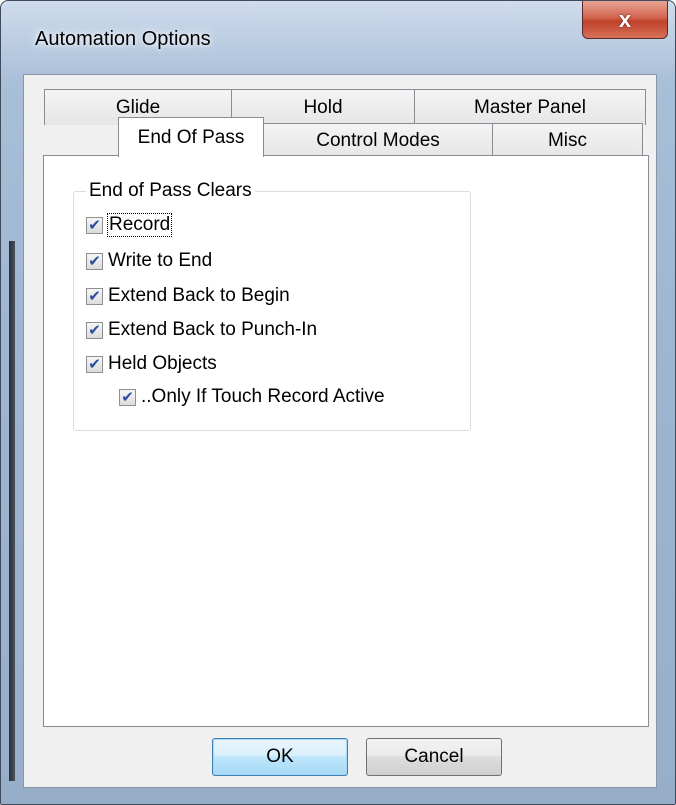  Describe the element at coordinates (138, 107) in the screenshot. I see `tab-label: Glide` at that location.